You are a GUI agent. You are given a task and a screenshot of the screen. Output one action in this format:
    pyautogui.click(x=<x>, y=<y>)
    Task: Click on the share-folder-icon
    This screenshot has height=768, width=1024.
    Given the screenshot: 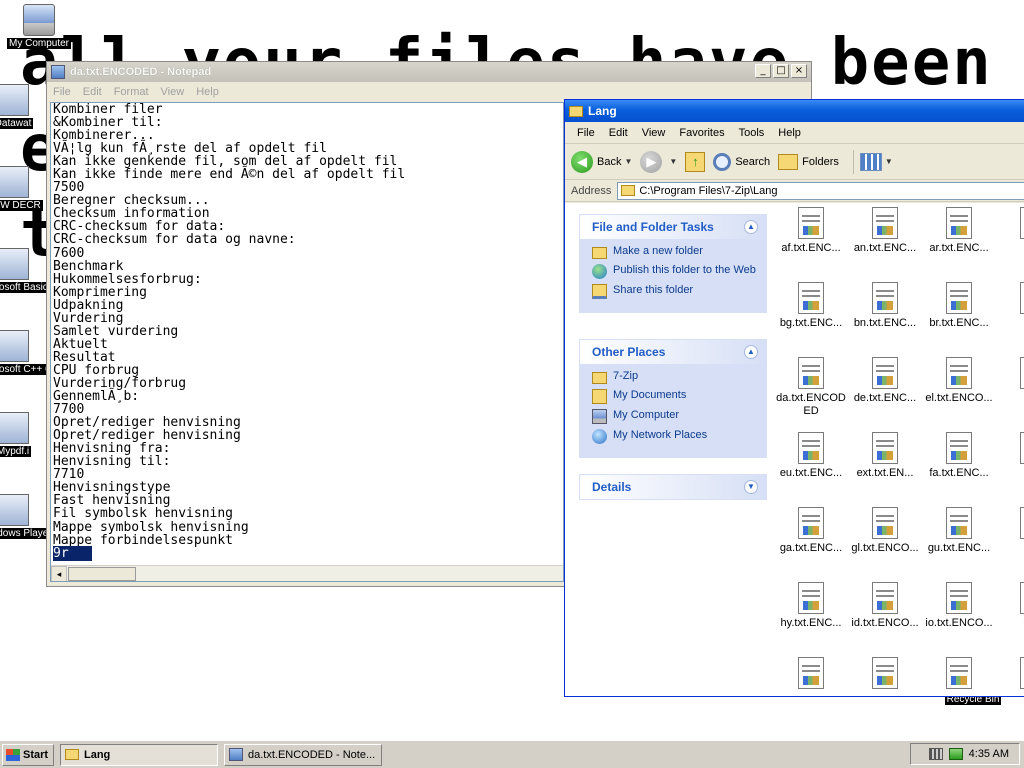 What is the action you would take?
    pyautogui.click(x=599, y=291)
    